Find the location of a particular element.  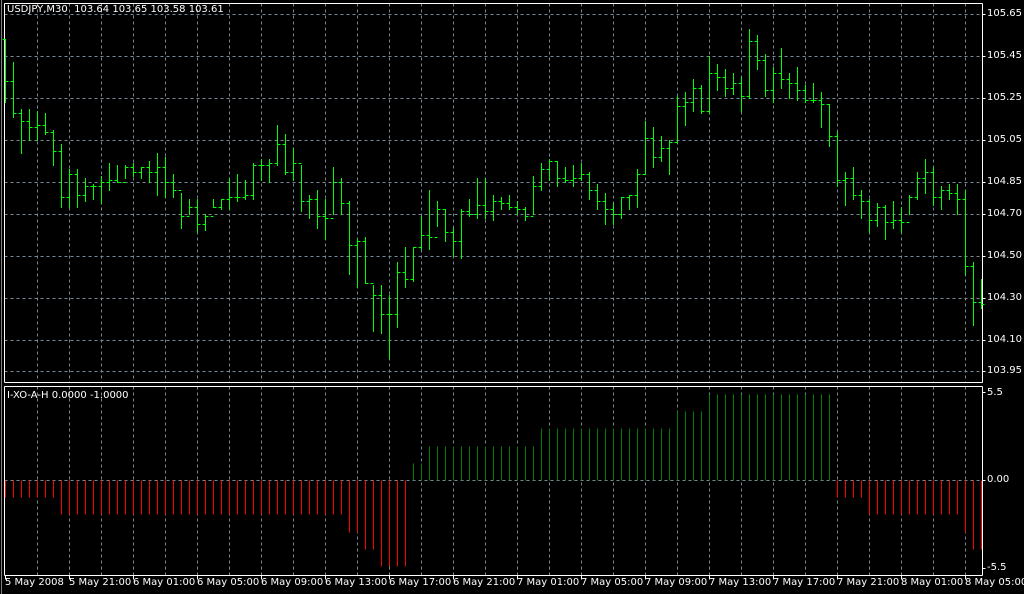

low-price: 103.58 is located at coordinates (168, 9).